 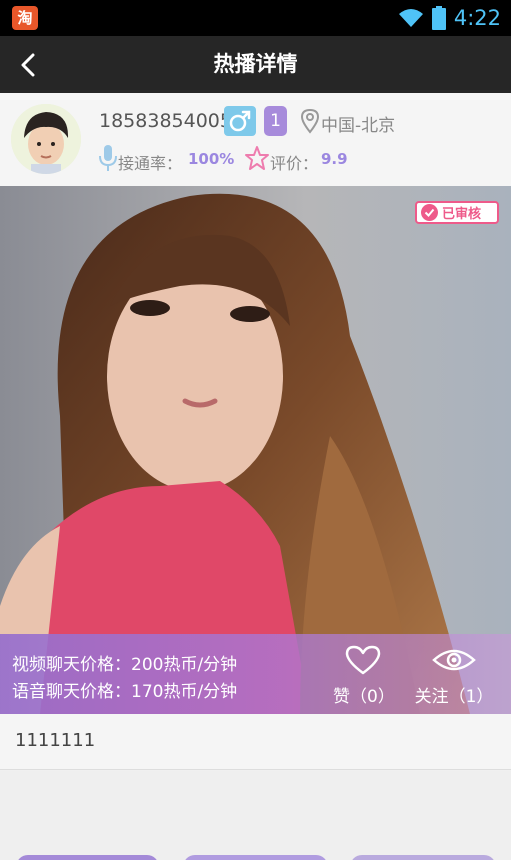 I want to click on location-pin-icon, so click(x=310, y=121).